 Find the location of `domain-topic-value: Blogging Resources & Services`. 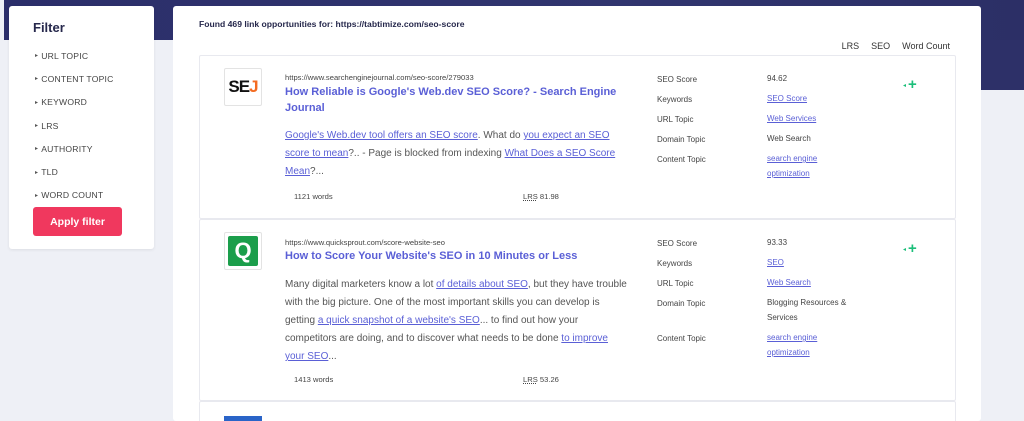

domain-topic-value: Blogging Resources & Services is located at coordinates (807, 310).